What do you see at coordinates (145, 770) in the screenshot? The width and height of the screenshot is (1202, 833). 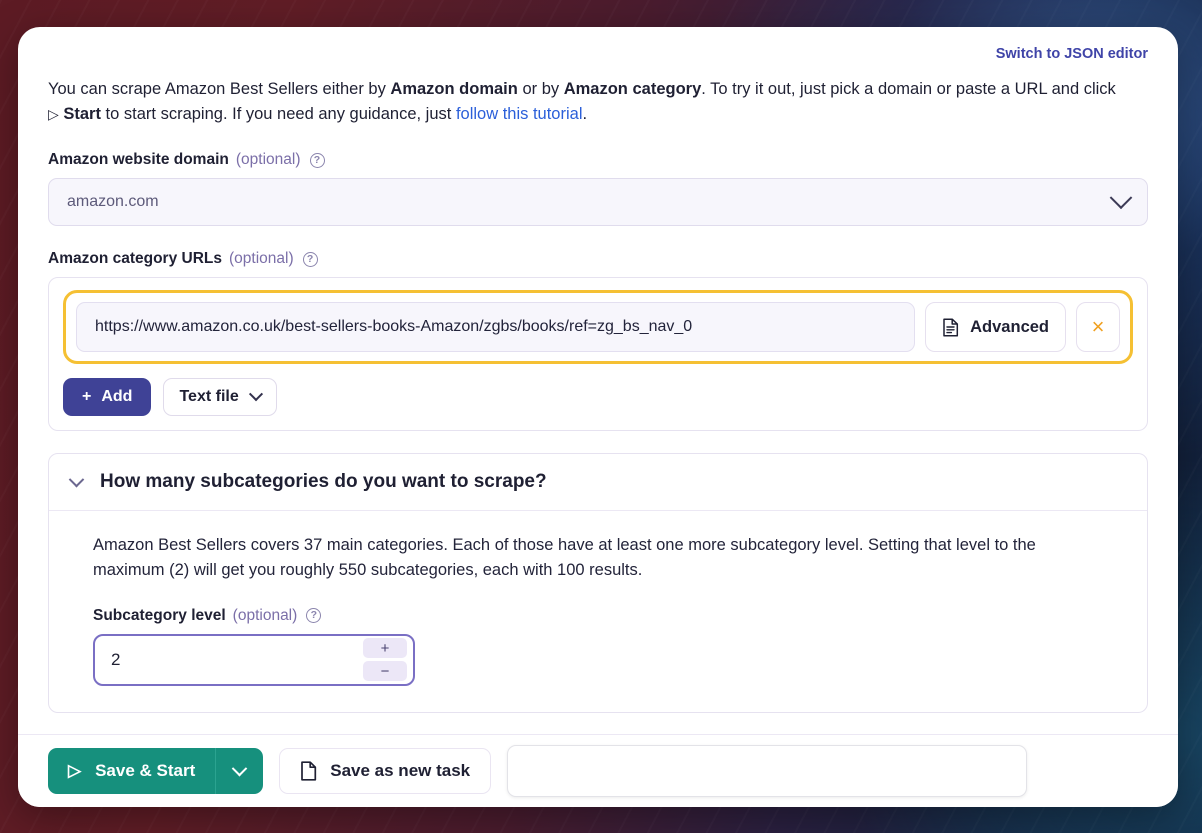 I see `save-and-start-label: Save & Start` at bounding box center [145, 770].